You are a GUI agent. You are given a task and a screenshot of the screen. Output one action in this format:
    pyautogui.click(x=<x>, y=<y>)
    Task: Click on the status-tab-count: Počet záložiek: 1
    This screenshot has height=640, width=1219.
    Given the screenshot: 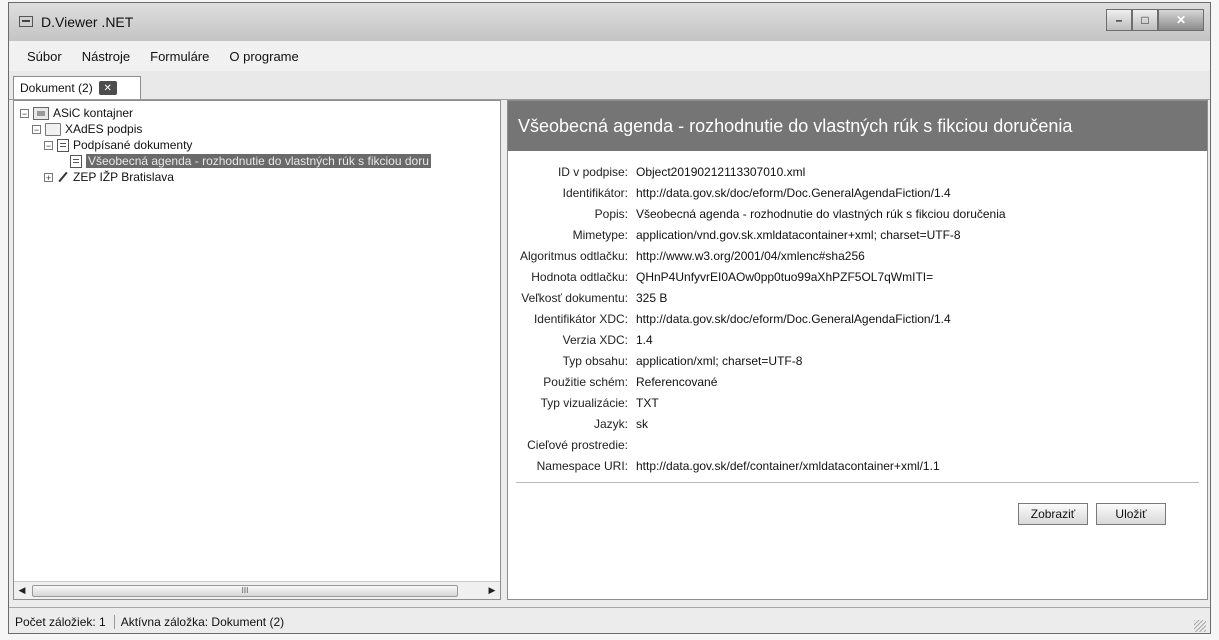 What is the action you would take?
    pyautogui.click(x=65, y=621)
    